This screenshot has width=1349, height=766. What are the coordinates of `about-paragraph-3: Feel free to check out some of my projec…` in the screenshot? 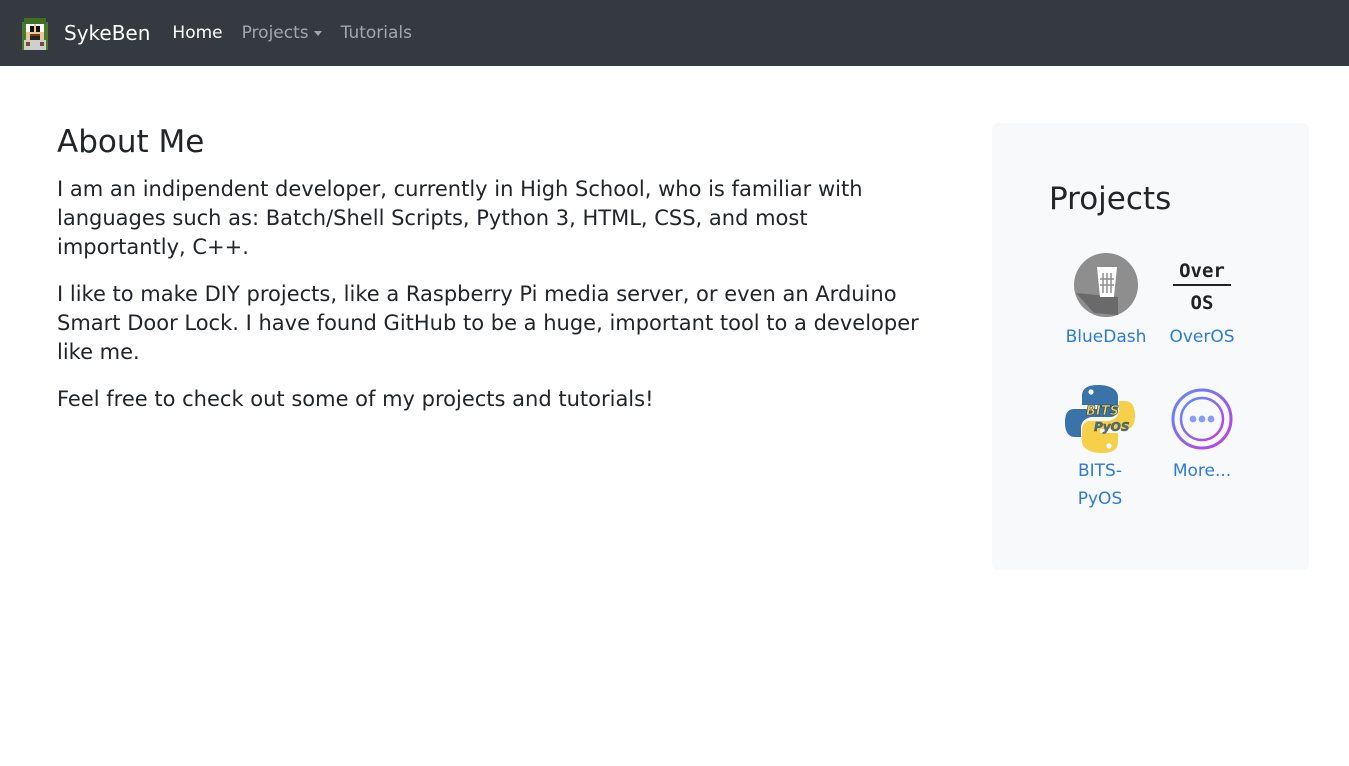 It's located at (355, 399).